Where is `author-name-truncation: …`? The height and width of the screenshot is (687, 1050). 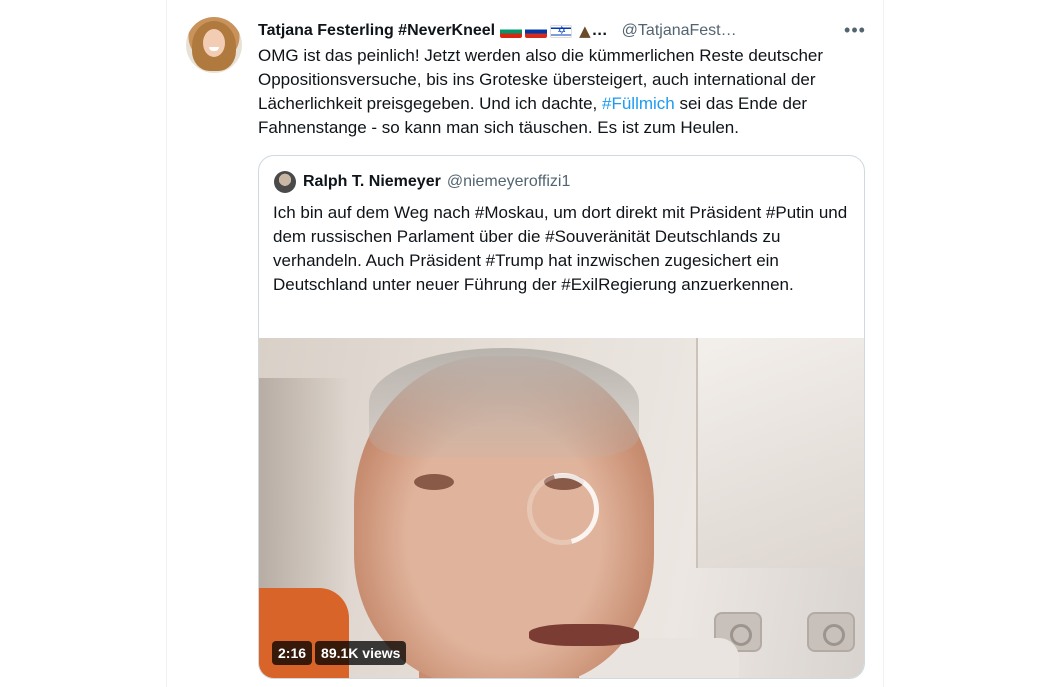 author-name-truncation: … is located at coordinates (599, 30).